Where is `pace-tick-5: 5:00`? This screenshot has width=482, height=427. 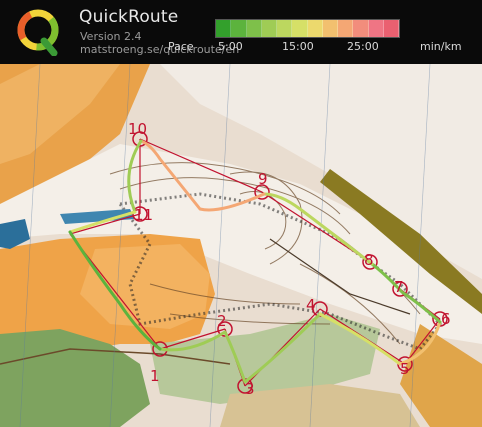
pace-tick-5: 5:00 is located at coordinates (230, 46).